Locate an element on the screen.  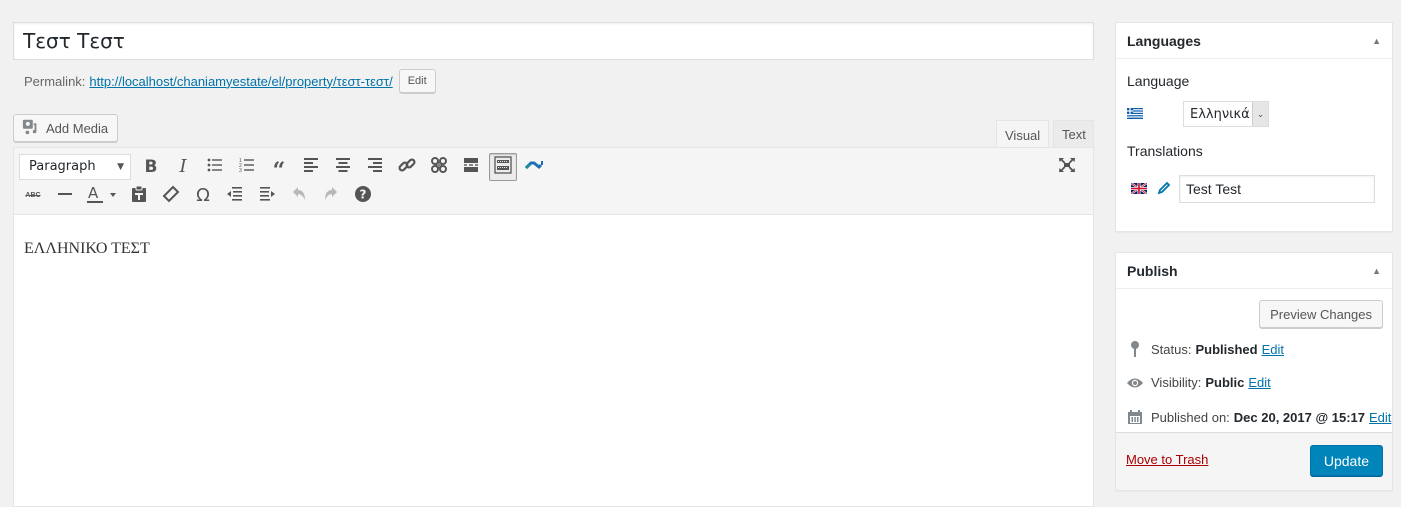
redo-button is located at coordinates (331, 196).